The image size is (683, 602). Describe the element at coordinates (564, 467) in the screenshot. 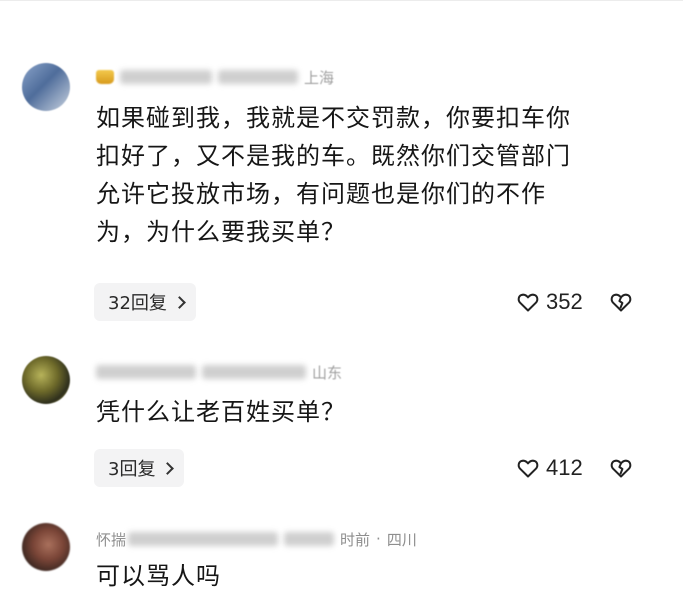

I see `like-count: 412` at that location.